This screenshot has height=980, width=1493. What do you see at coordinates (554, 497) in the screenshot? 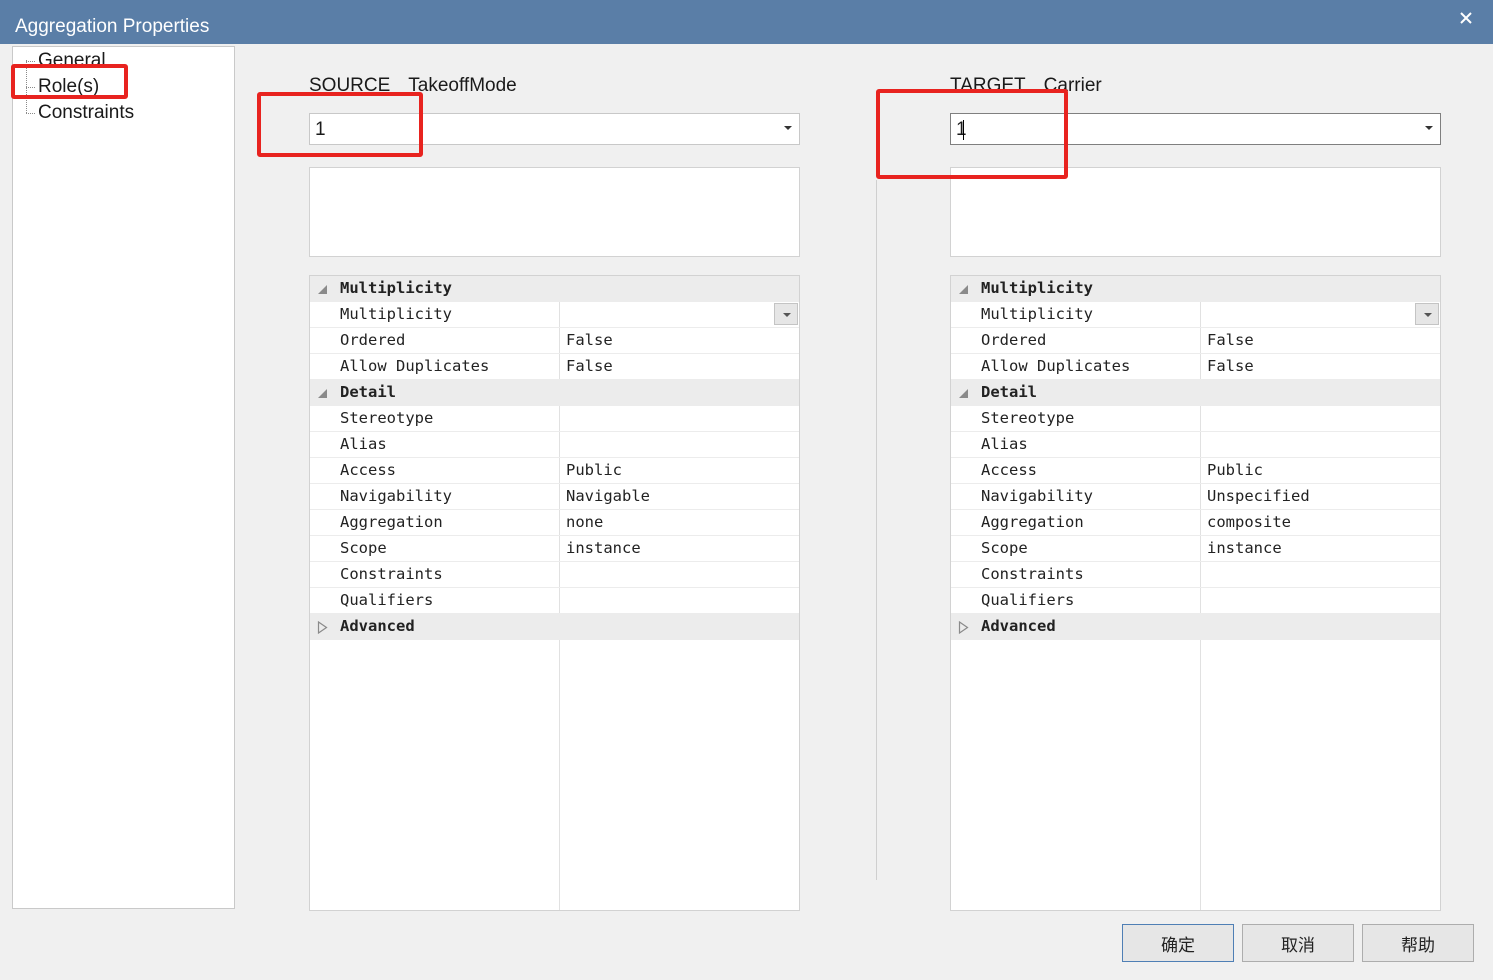
I see `property-row: Navigability Navigable` at bounding box center [554, 497].